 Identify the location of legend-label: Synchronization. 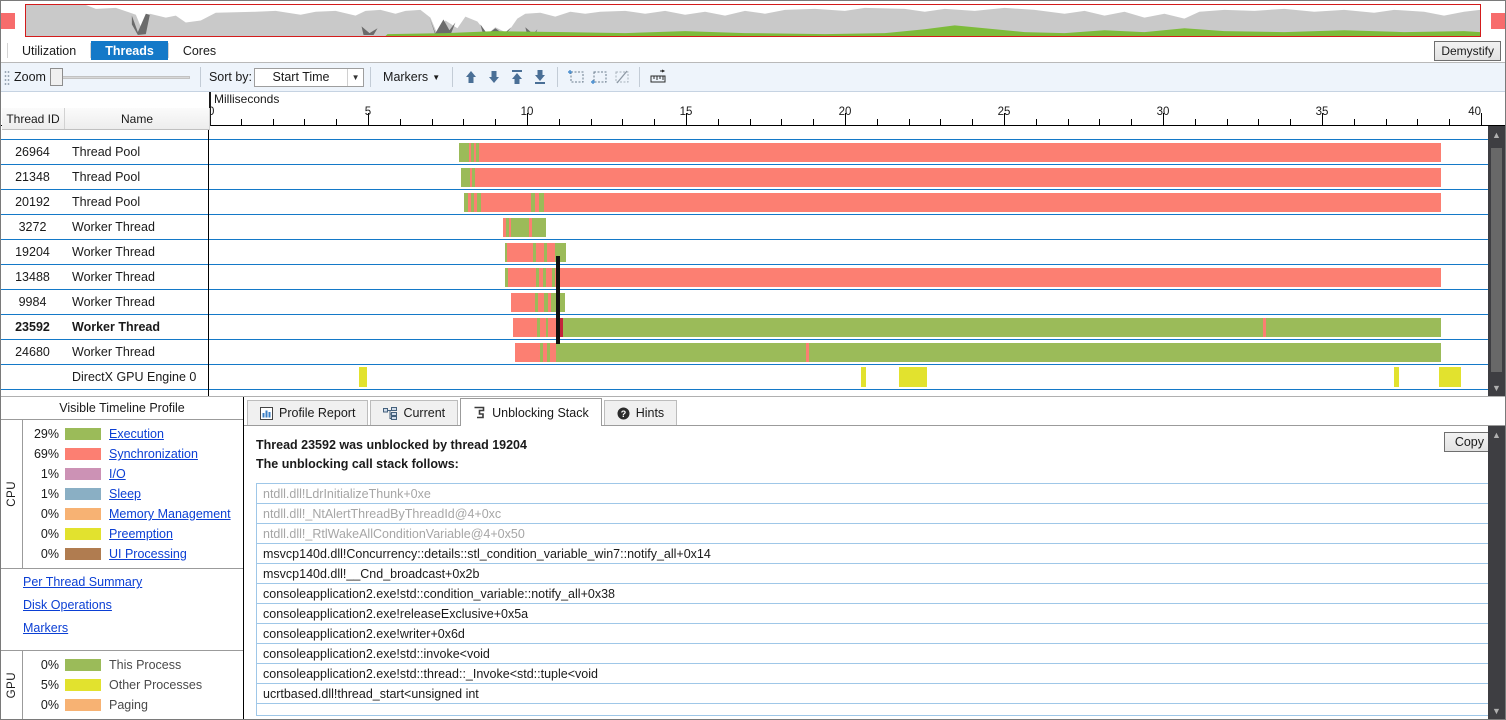
(153, 454).